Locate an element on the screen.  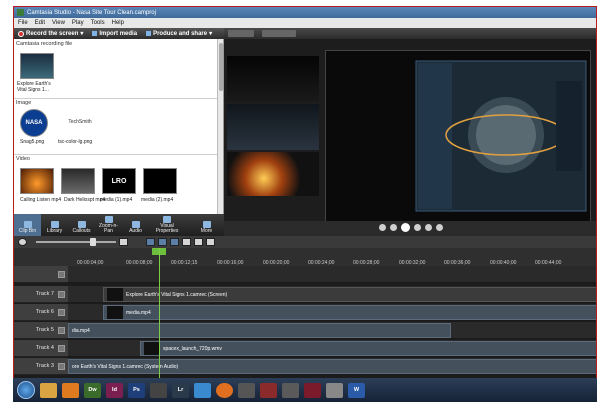
video-caption-calling: Calling Listen mp4 is located at coordinates (41, 200).